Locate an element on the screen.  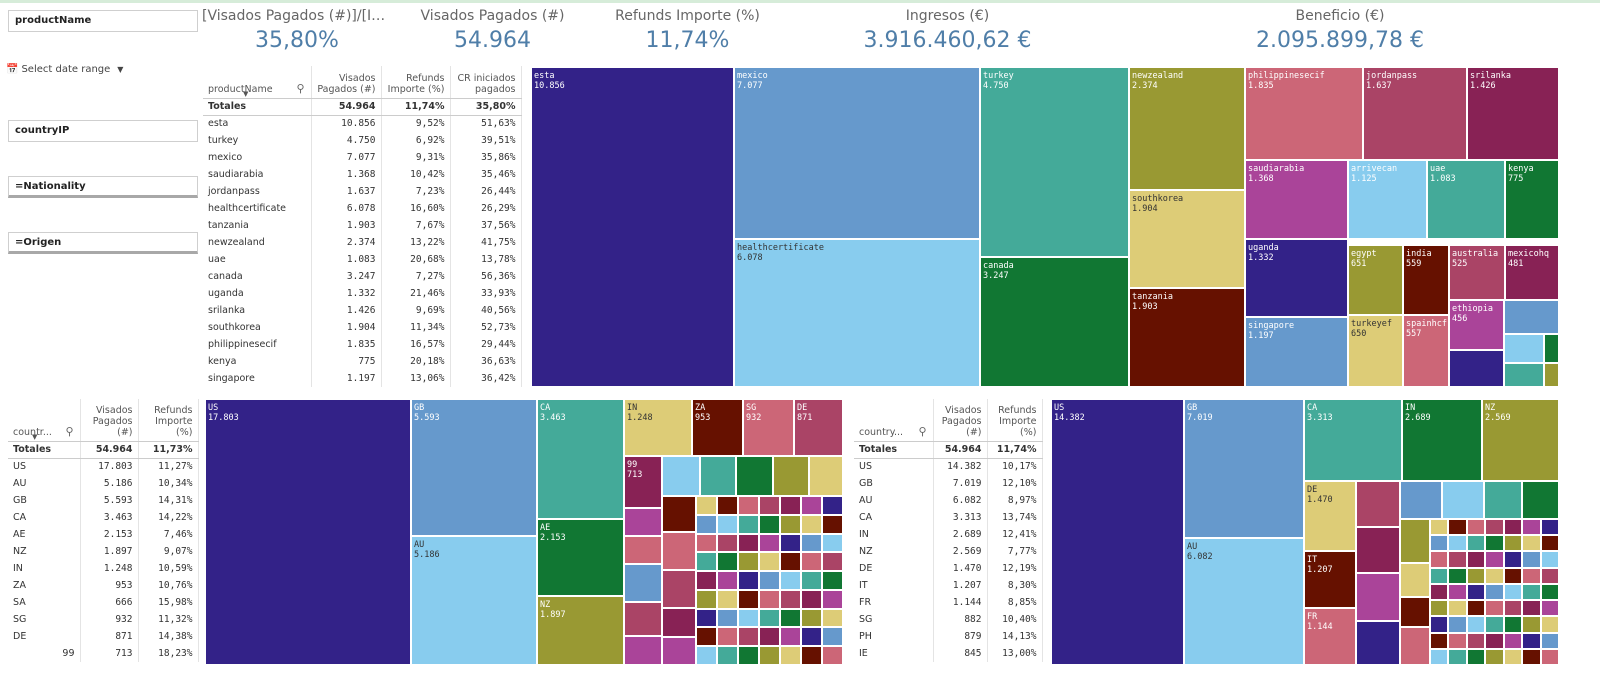
table-row: kenya 775 20,18% 36,63% is located at coordinates (362, 361).